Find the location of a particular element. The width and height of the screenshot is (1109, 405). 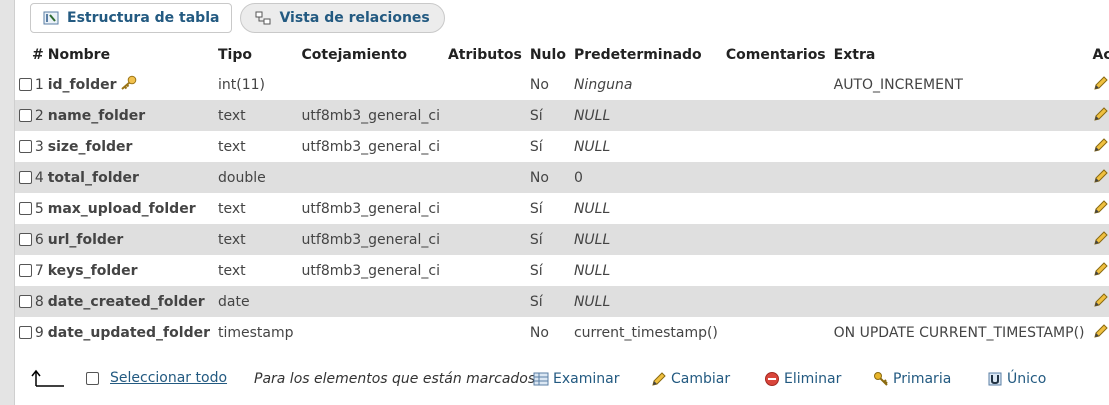

column-name-cell: max_upload_folder is located at coordinates (128, 208).